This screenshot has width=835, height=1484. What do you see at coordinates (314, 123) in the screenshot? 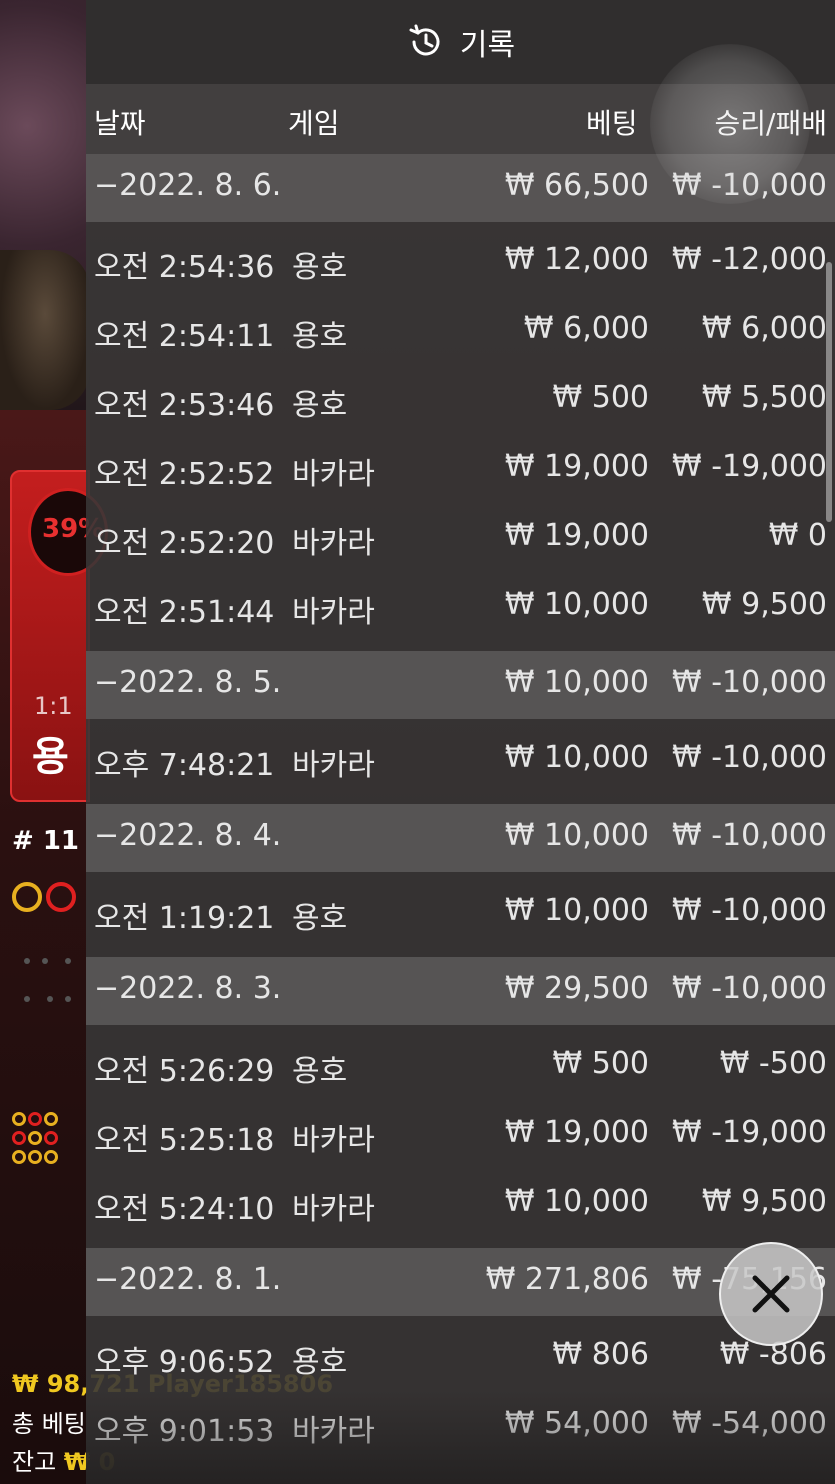
I see `column-game: 게임` at bounding box center [314, 123].